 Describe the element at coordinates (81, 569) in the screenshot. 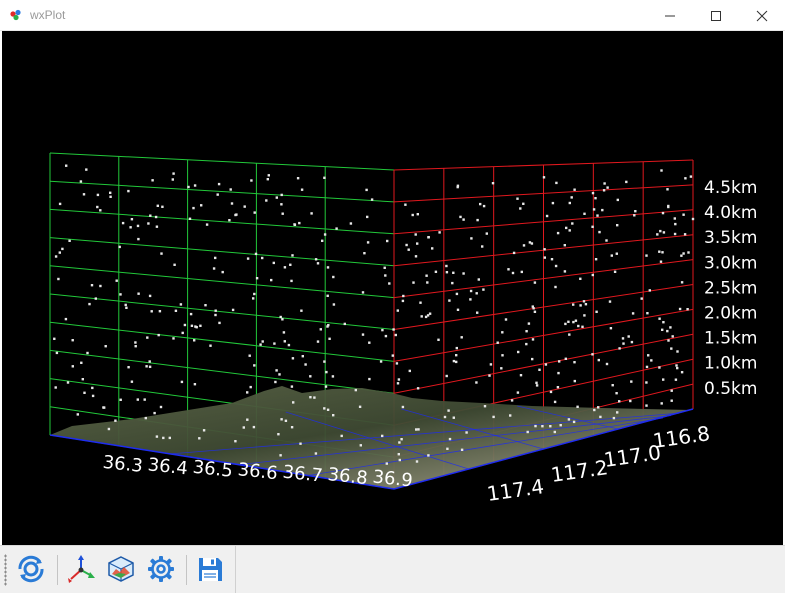

I see `axes-button` at that location.